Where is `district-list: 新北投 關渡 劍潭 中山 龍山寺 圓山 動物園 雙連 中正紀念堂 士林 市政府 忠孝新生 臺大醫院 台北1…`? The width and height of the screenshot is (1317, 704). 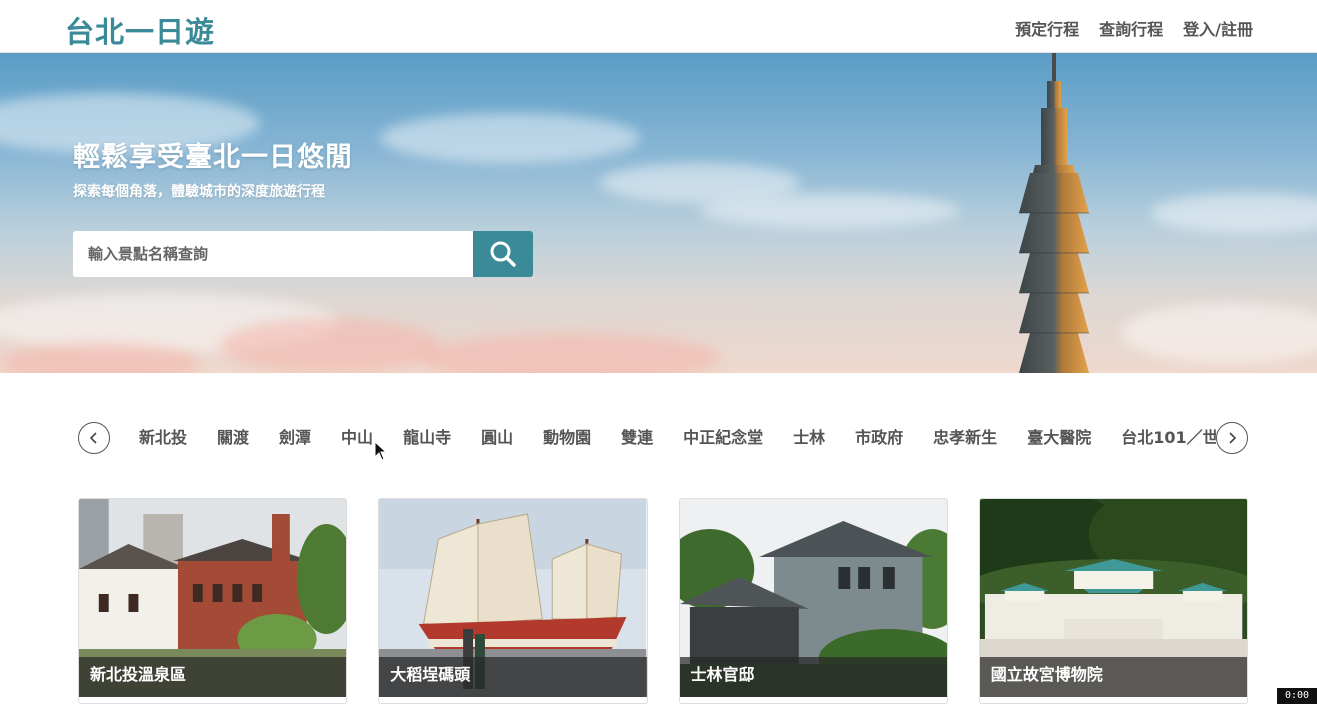
district-list: 新北投 關渡 劍潭 中山 龍山寺 圓山 動物園 雙連 中正紀念堂 士林 市政府 忠孝新生 臺大醫院 台北1… is located at coordinates (670, 438).